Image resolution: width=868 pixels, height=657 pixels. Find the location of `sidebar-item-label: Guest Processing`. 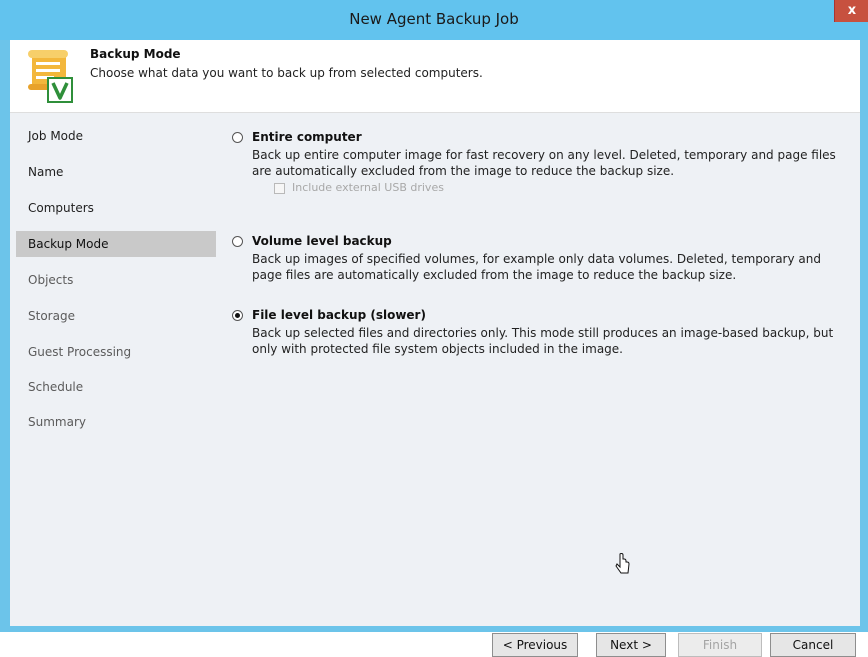

sidebar-item-label: Guest Processing is located at coordinates (80, 352).